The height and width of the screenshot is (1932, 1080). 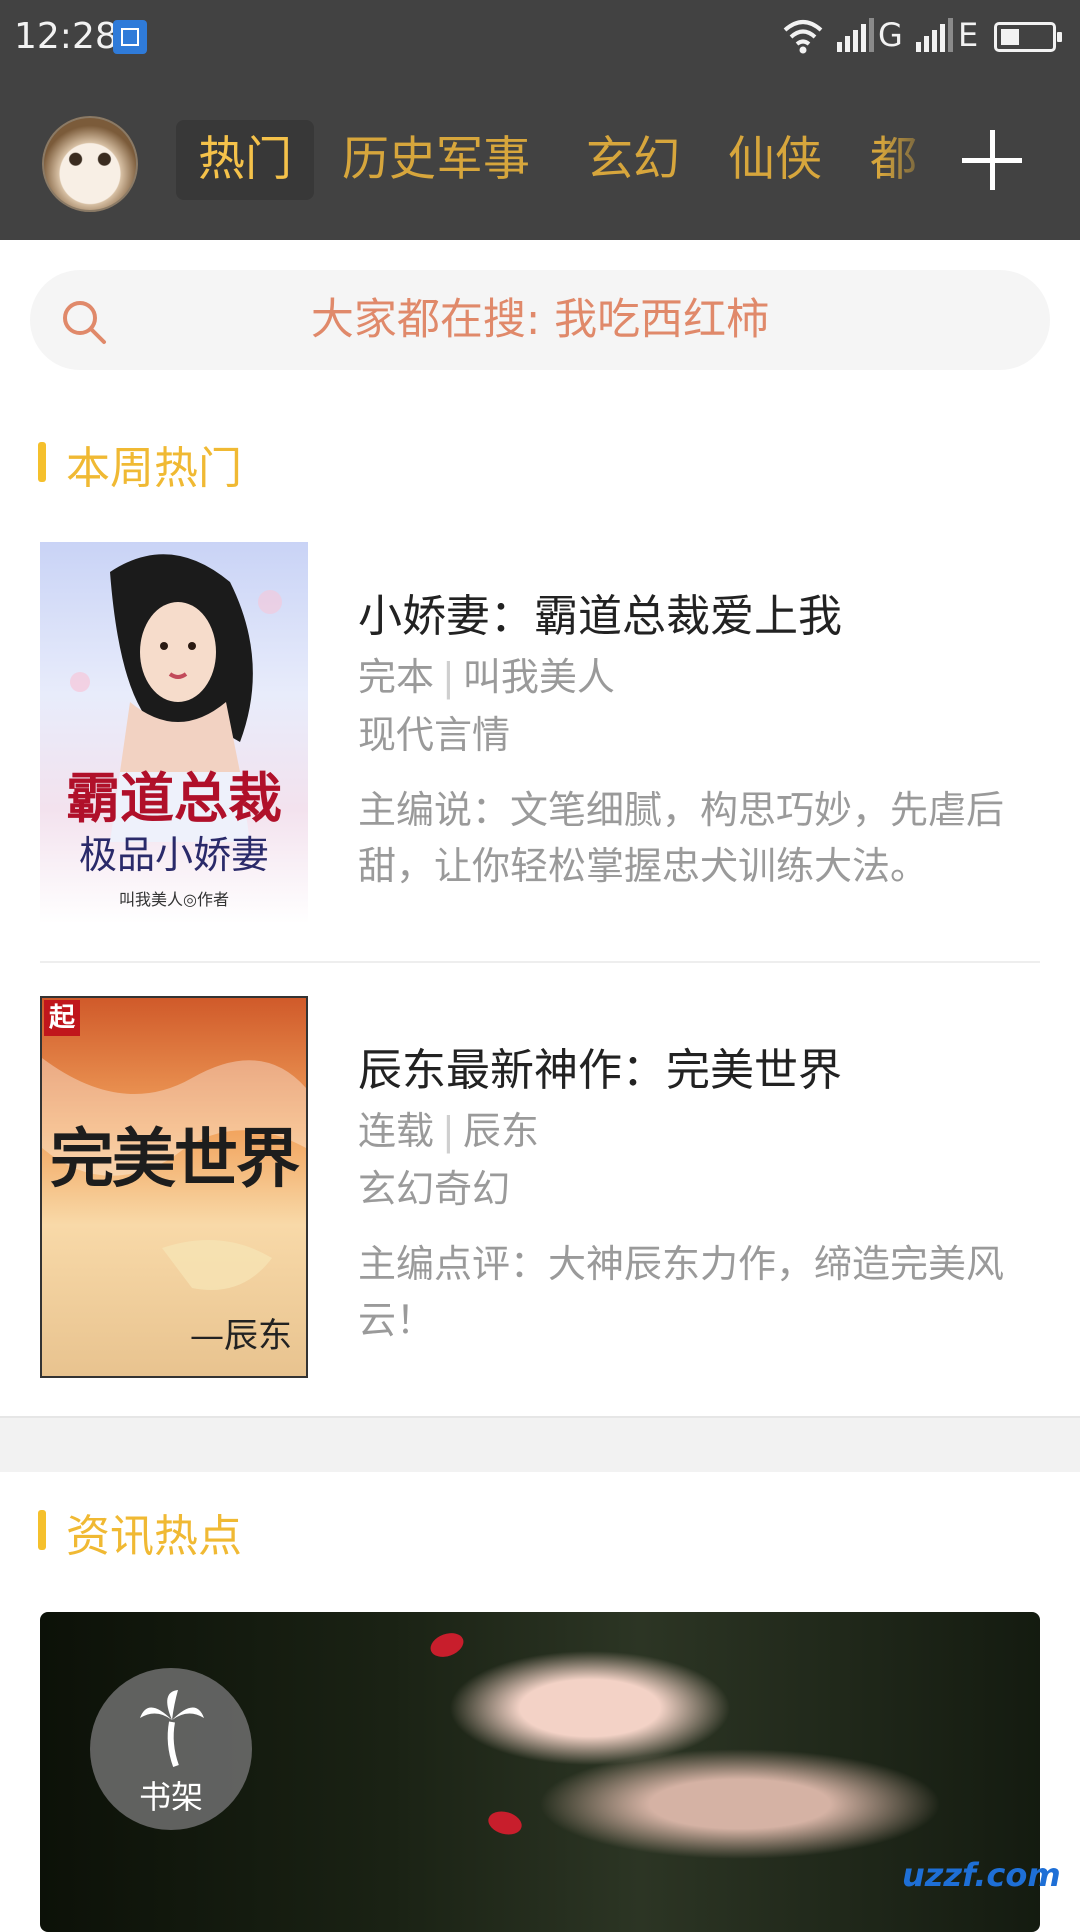 What do you see at coordinates (981, 1875) in the screenshot?
I see `watermark-logo: uzzf.com` at bounding box center [981, 1875].